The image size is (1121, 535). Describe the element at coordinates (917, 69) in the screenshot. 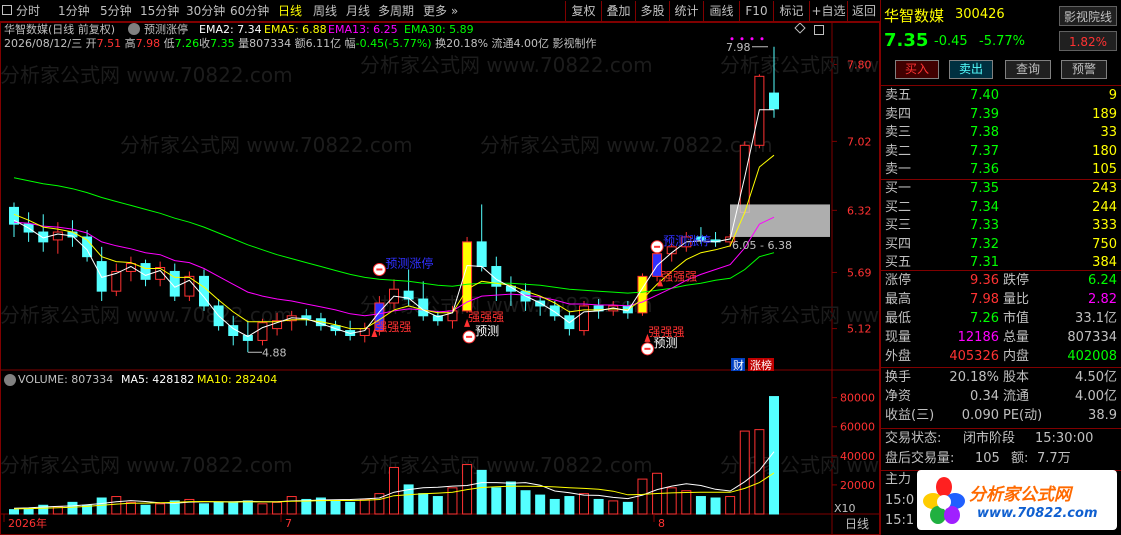

I see `buy-button: 买入` at that location.